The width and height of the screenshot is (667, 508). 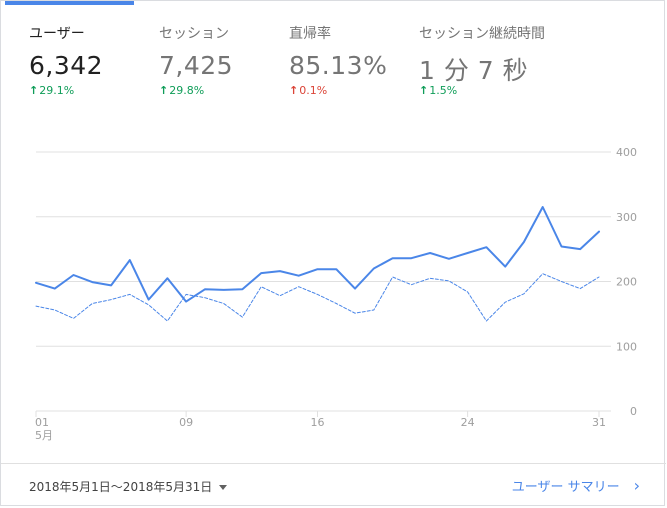 What do you see at coordinates (333, 485) in the screenshot?
I see `card-footer: 2018年5月1日～2018年5月31日 ユーザー サマリー ›` at bounding box center [333, 485].